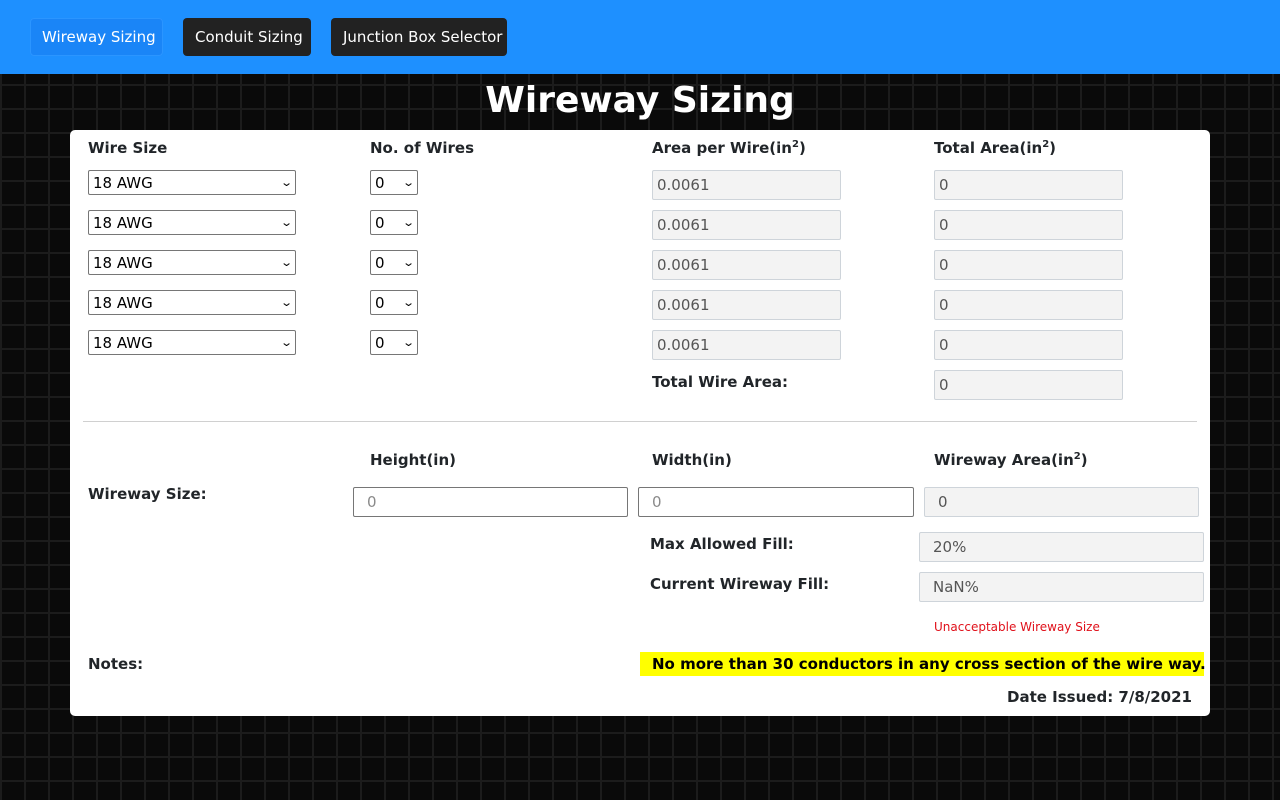 The width and height of the screenshot is (1280, 800). I want to click on wireway-height-input, so click(490, 502).